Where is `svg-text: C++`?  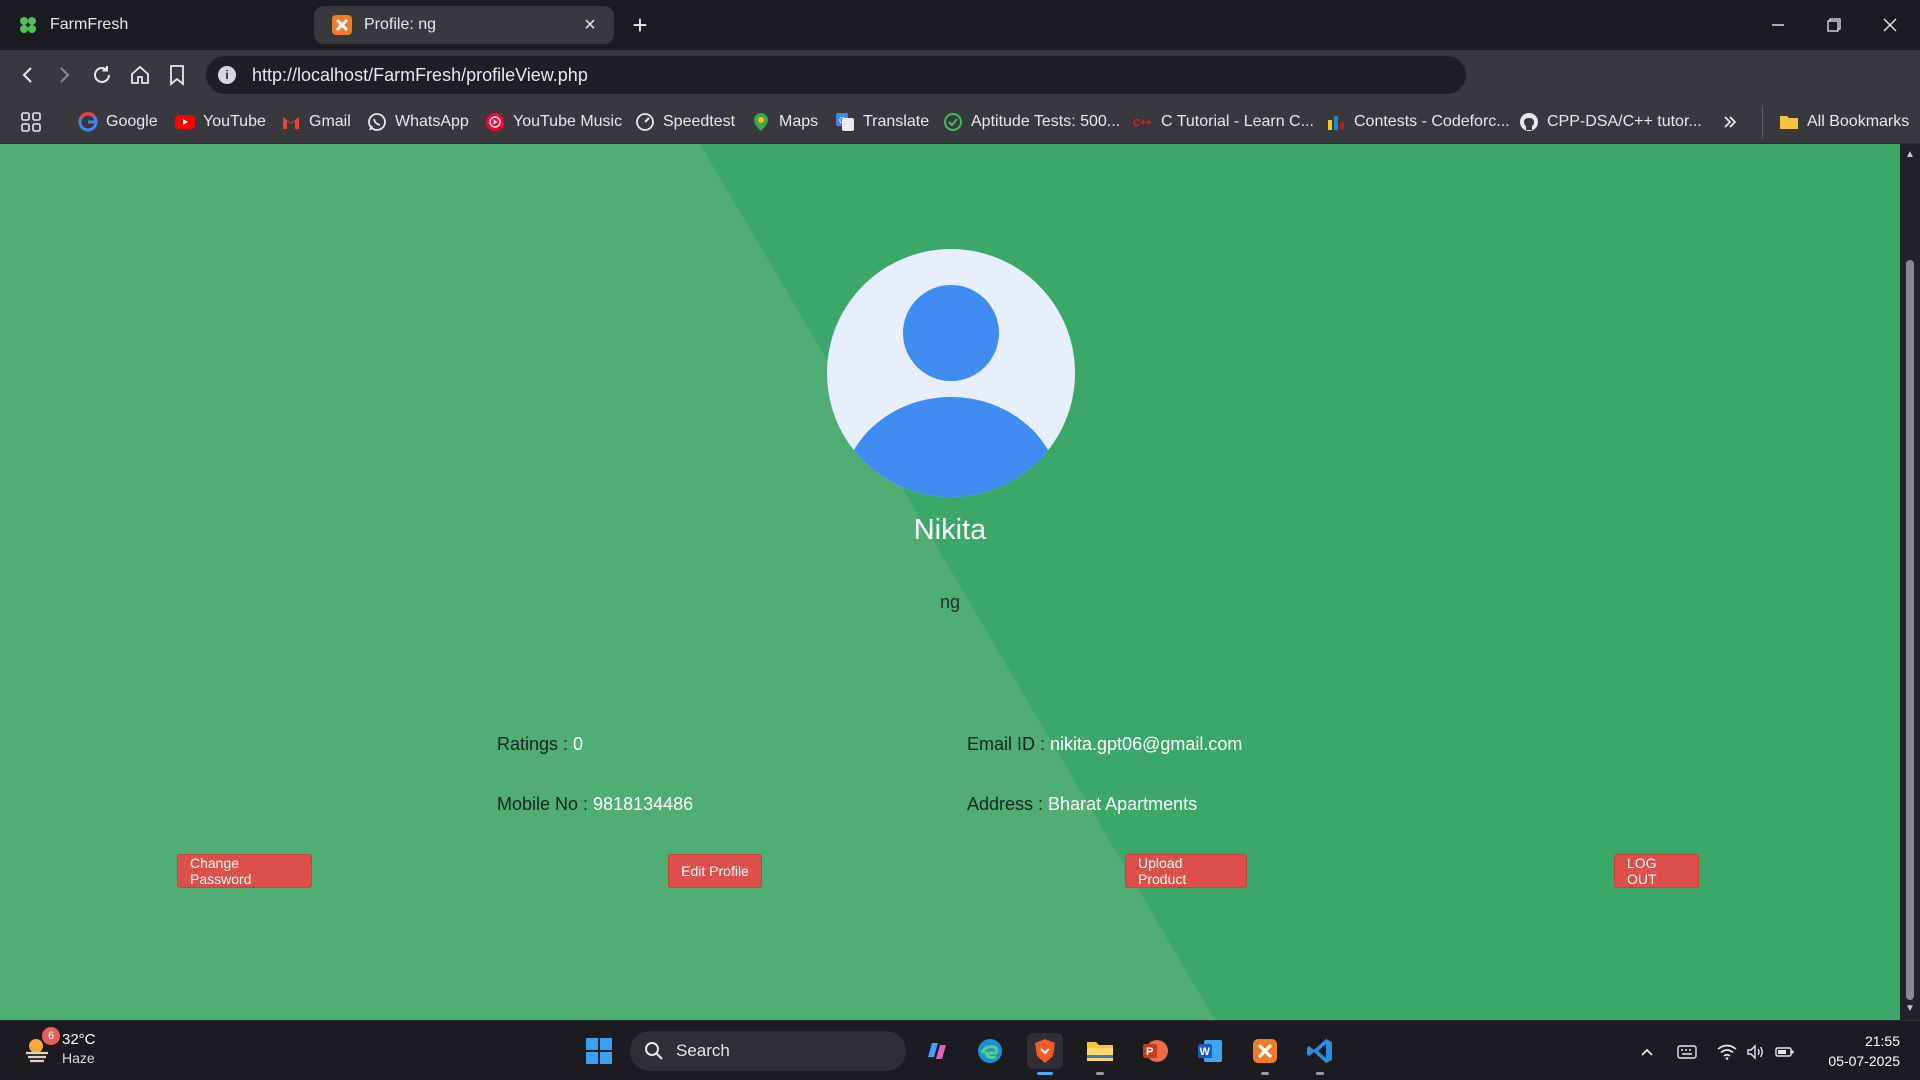 svg-text: C++ is located at coordinates (1142, 123).